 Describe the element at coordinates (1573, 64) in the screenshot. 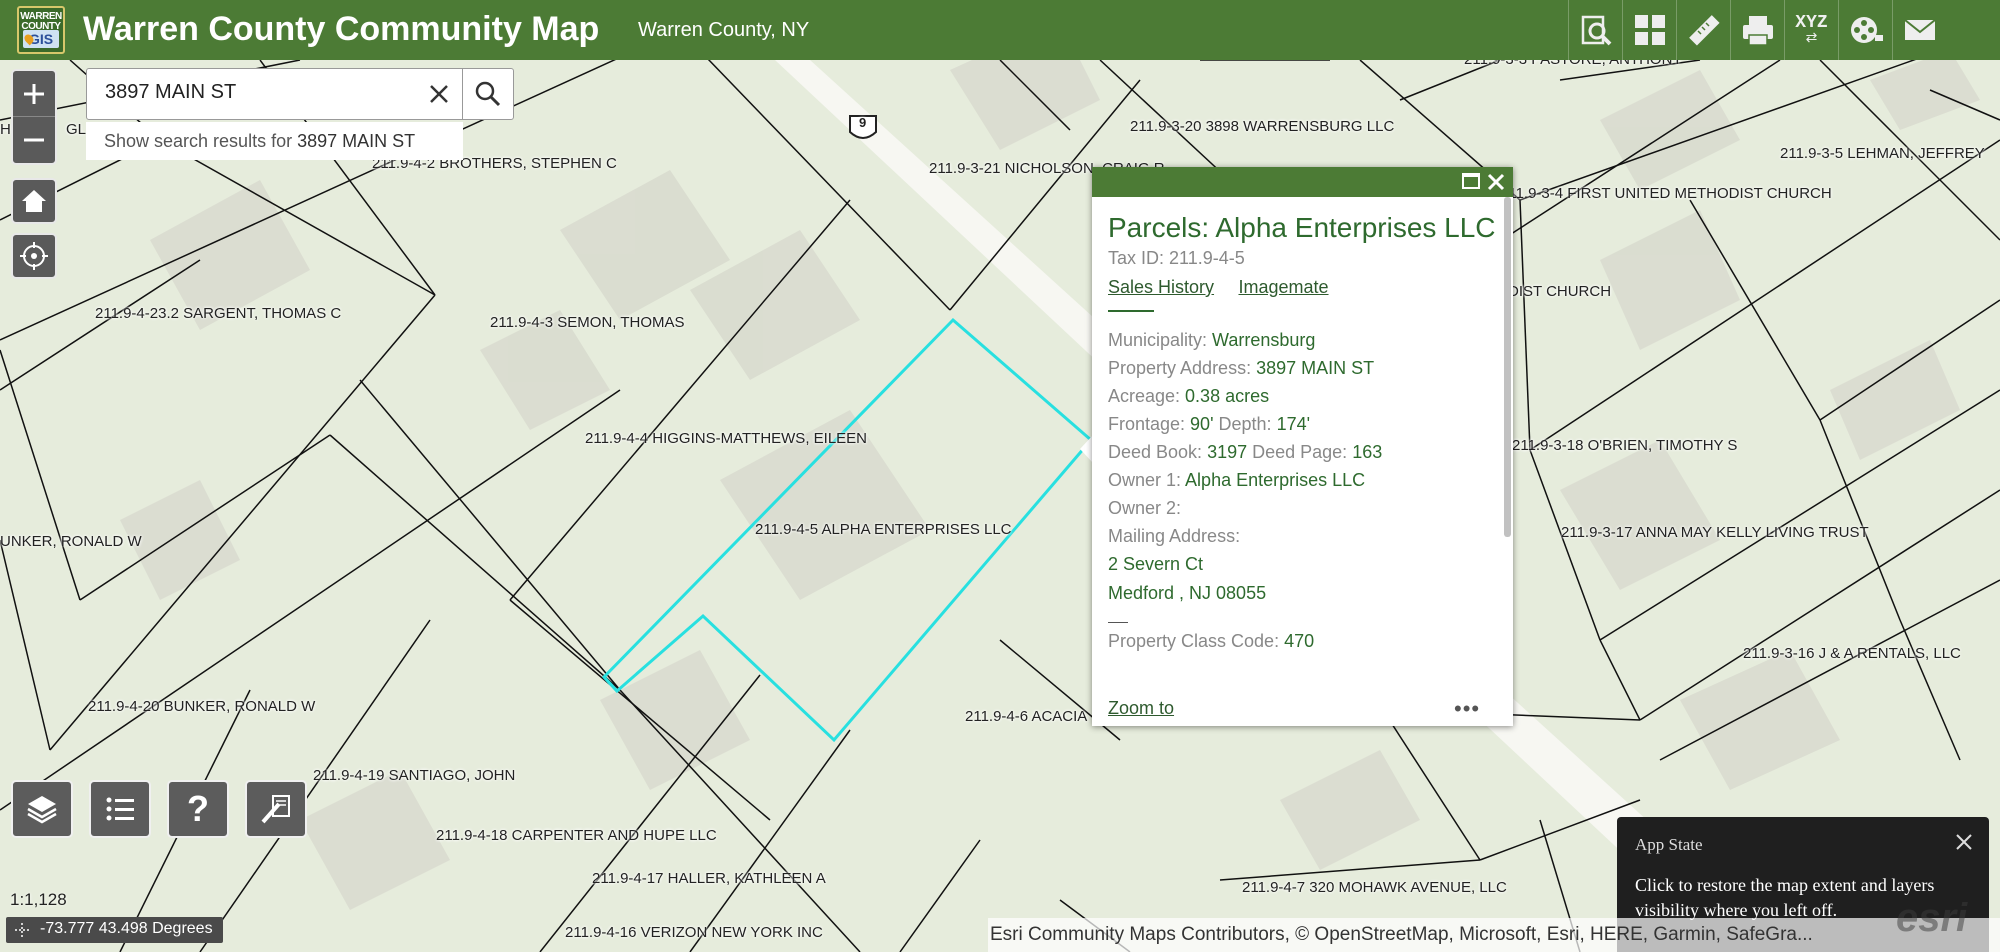

I see `parcel-label: 211.9-3-3 PASTORE, ANTHONY` at that location.